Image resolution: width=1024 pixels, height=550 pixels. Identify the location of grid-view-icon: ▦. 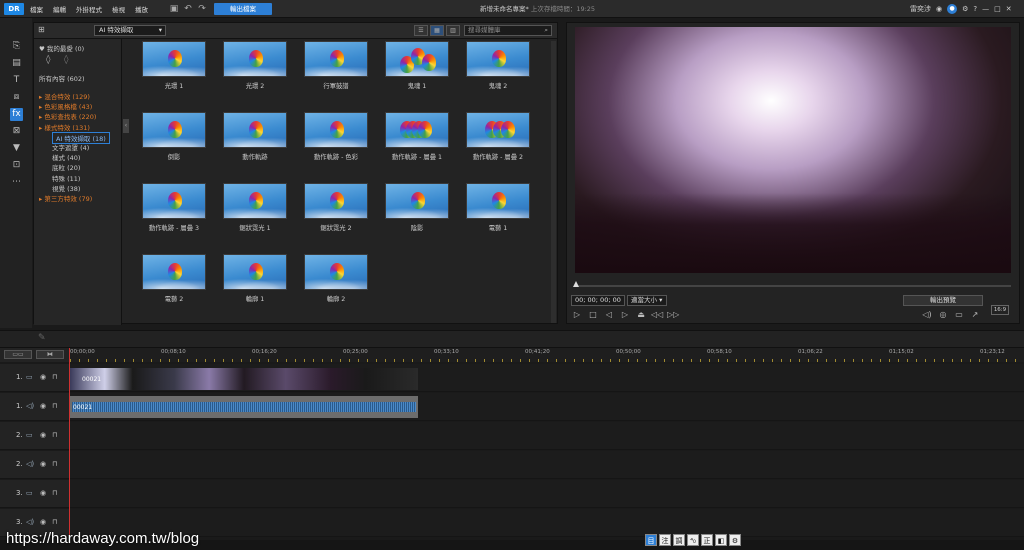
(437, 30).